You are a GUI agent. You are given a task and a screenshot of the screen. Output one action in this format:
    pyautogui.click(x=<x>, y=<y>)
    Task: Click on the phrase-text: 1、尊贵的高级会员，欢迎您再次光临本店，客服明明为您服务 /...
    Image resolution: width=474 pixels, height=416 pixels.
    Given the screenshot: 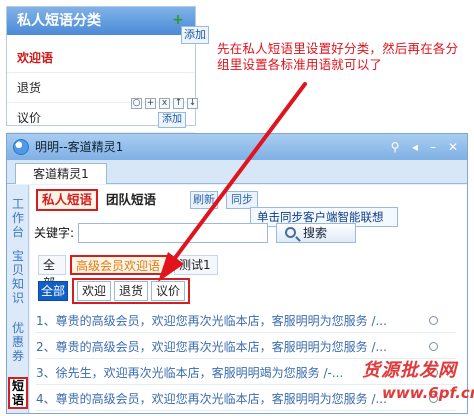 What is the action you would take?
    pyautogui.click(x=211, y=321)
    